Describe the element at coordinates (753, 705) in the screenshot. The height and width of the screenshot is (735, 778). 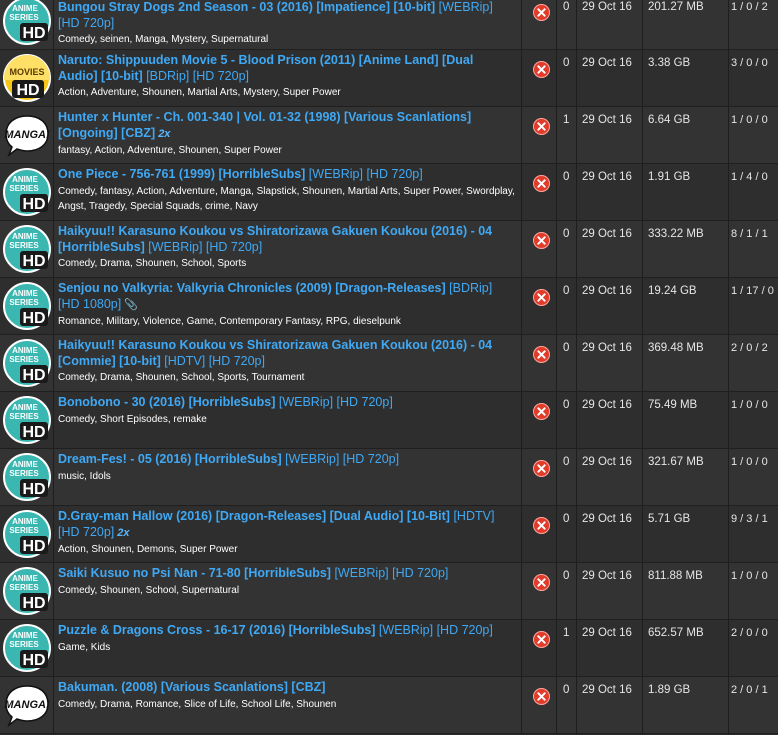
I see `stats-cell: 2 / 0 / 1` at that location.